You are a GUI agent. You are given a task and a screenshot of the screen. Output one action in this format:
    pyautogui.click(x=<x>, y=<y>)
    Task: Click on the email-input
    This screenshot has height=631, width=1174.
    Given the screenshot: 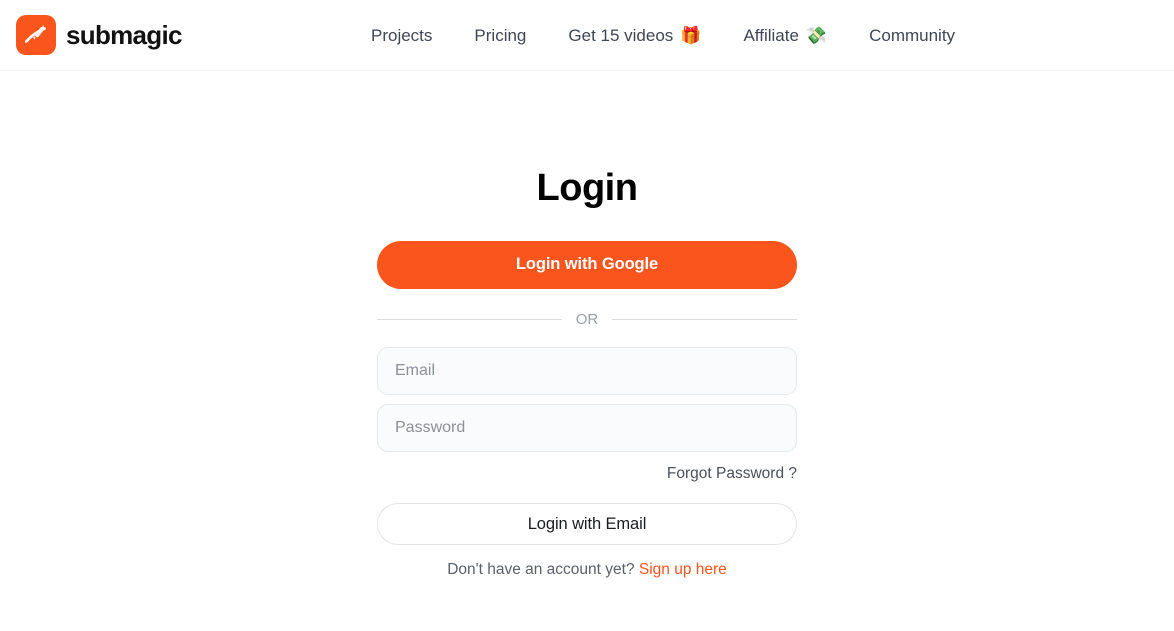 What is the action you would take?
    pyautogui.click(x=587, y=370)
    